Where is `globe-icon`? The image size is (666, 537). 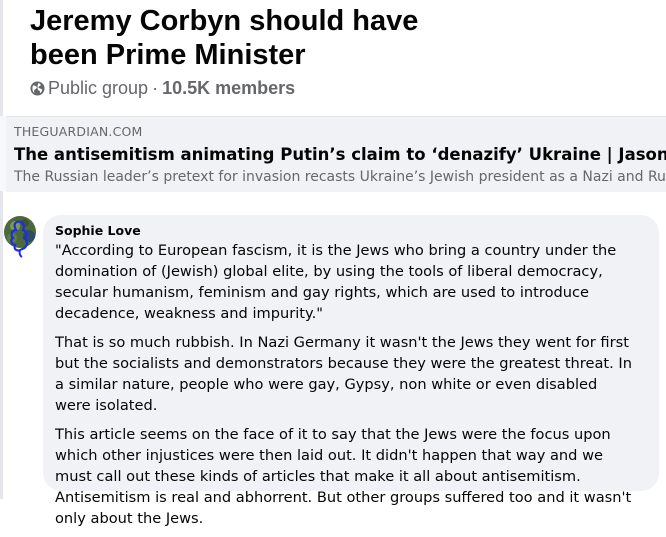 globe-icon is located at coordinates (37, 88).